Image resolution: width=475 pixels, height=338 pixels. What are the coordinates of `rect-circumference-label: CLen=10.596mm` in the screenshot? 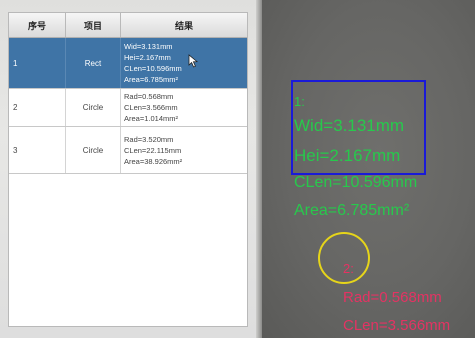 It's located at (356, 182).